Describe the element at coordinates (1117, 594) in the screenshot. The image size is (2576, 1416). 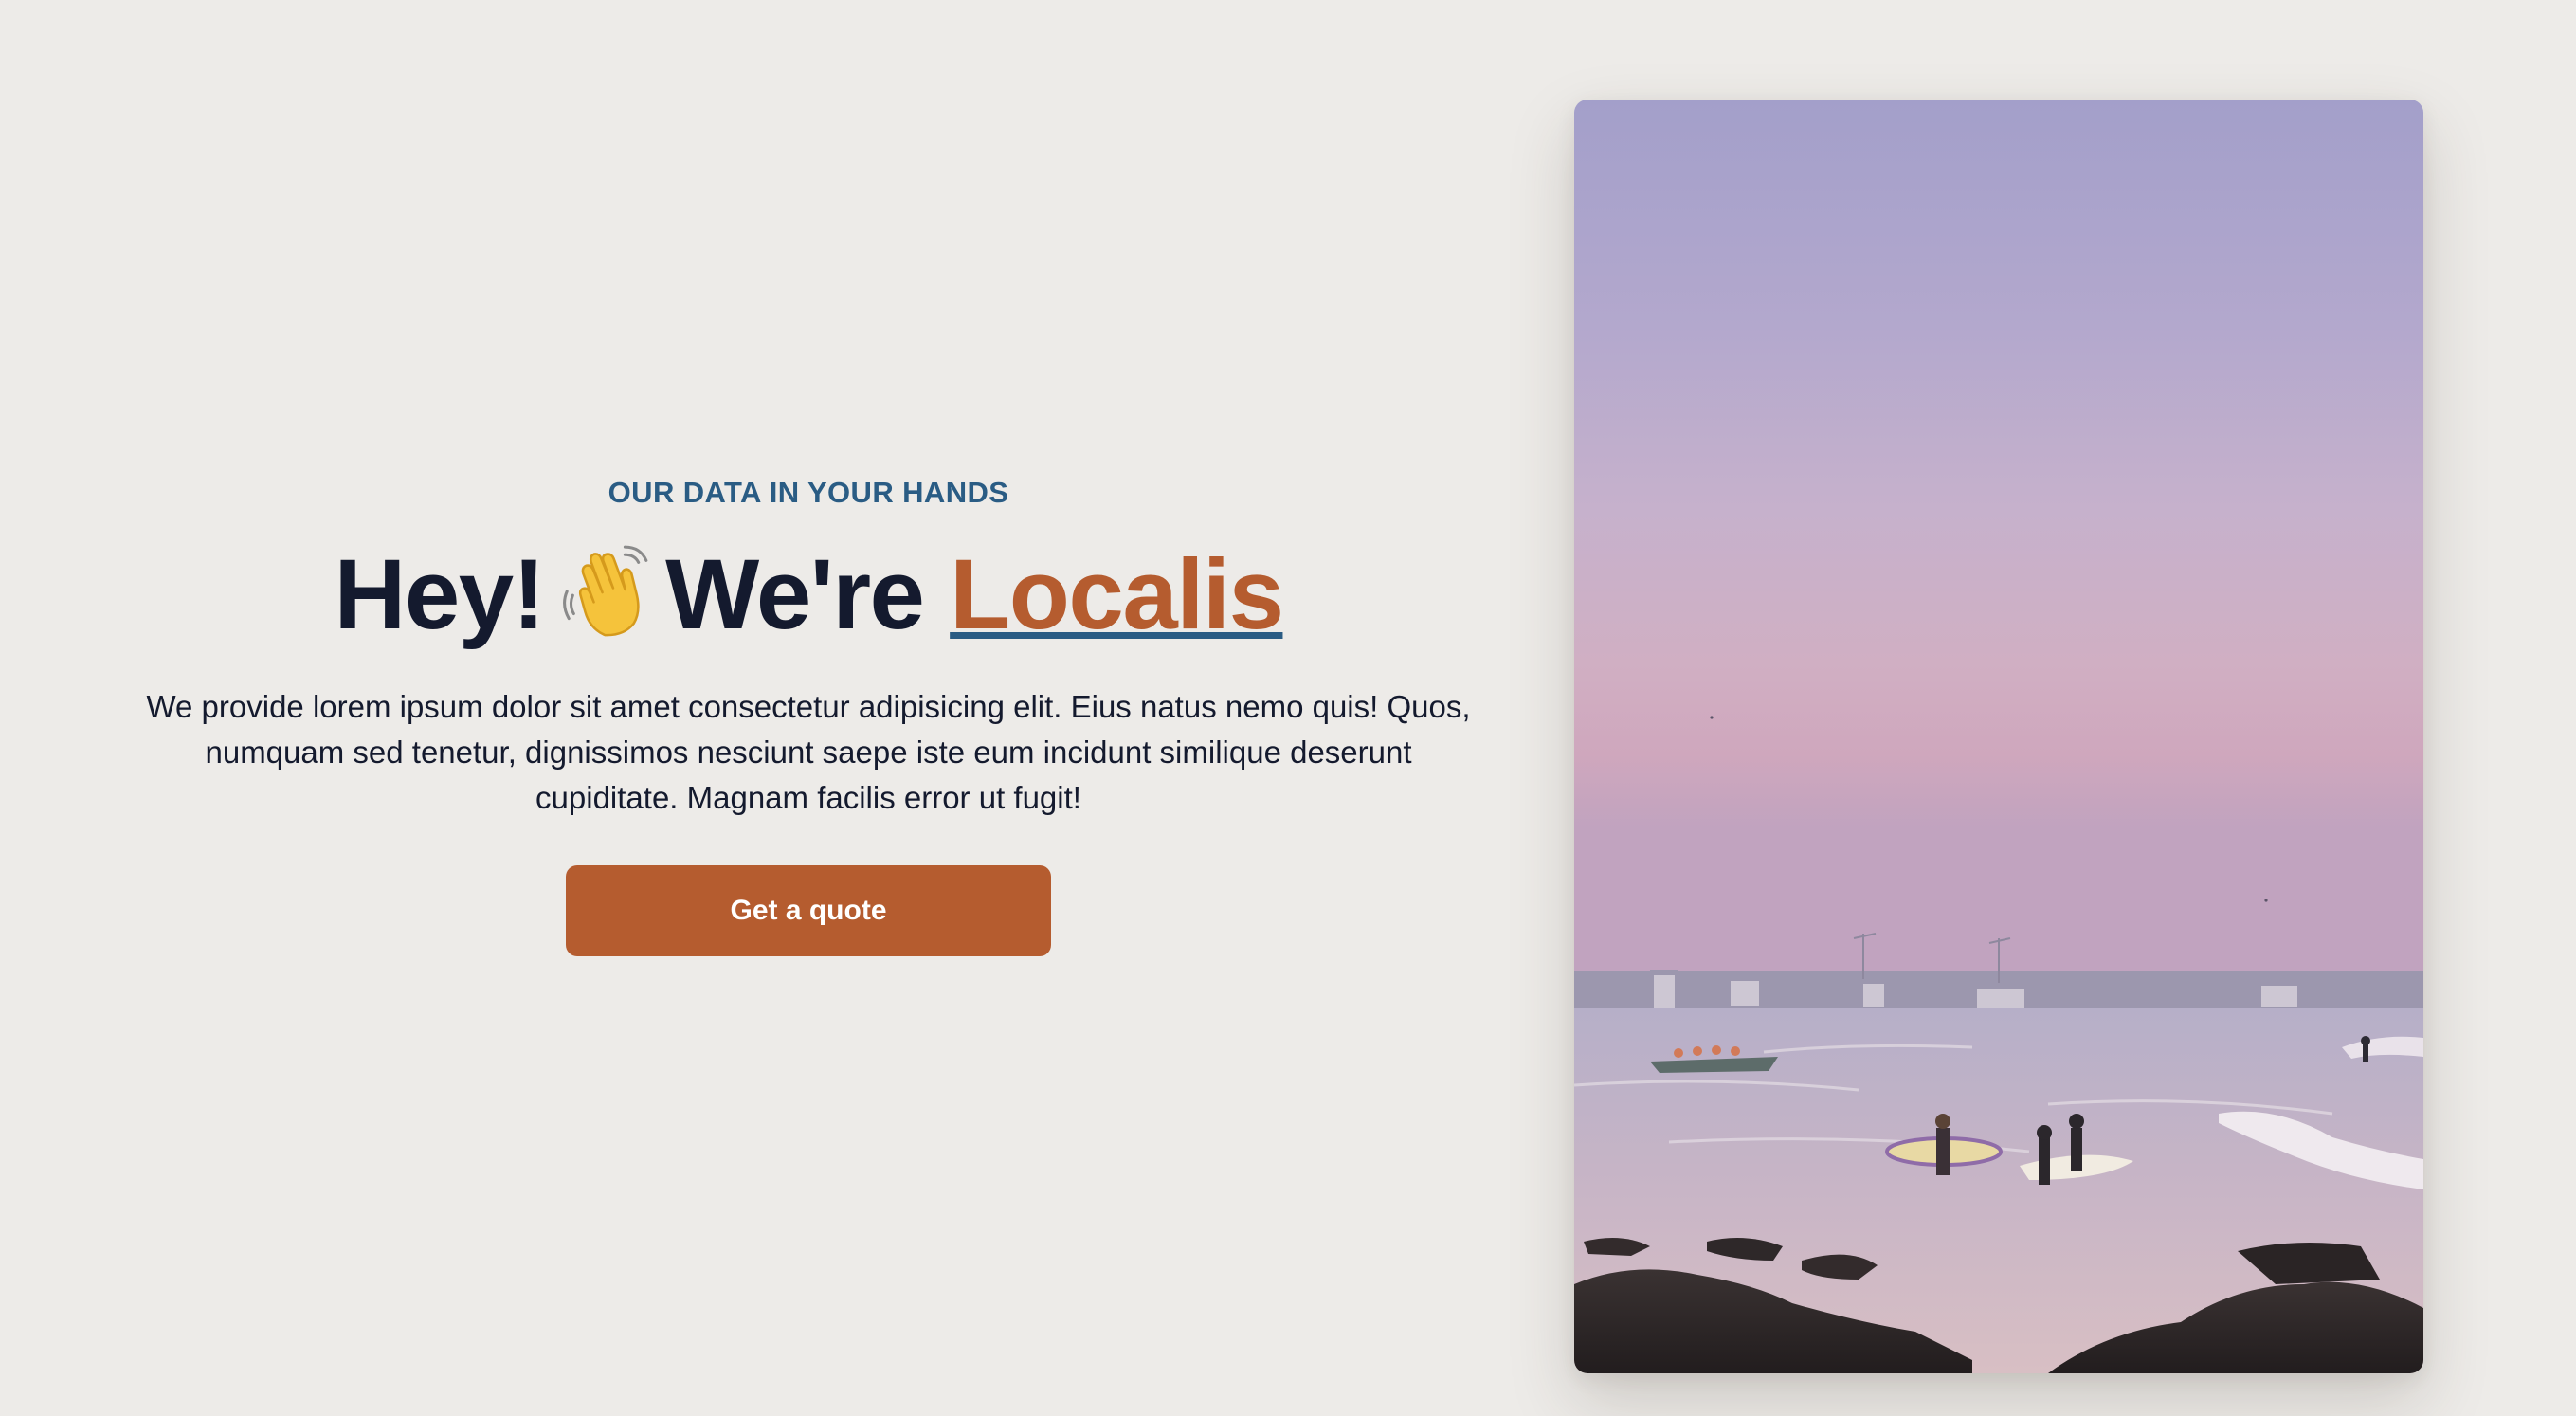
I see `brand-link: Localis` at that location.